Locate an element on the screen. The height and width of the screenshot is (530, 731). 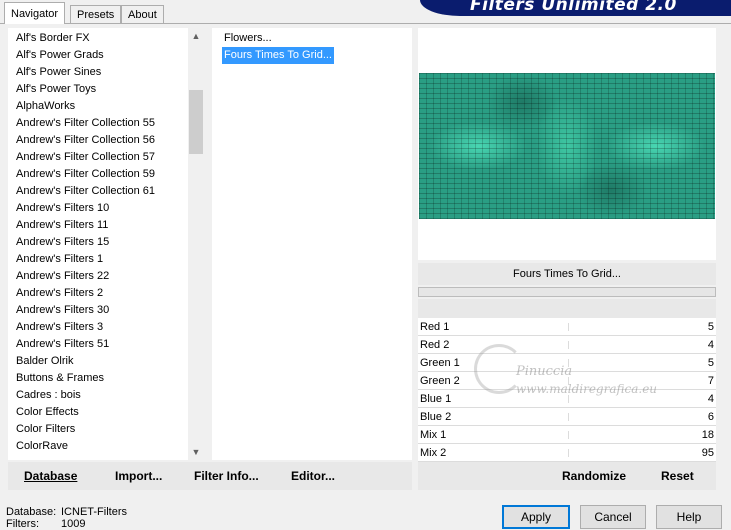
slider-mix-2: Mix 2 95 is located at coordinates (567, 453).